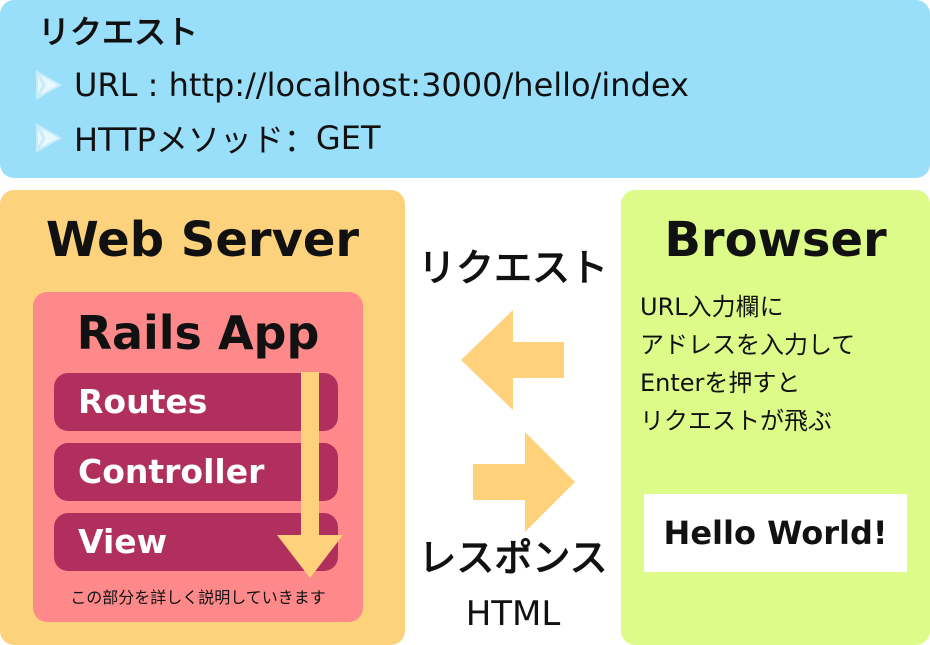 The image size is (930, 645). What do you see at coordinates (202, 240) in the screenshot?
I see `web-server-title: Web Server` at bounding box center [202, 240].